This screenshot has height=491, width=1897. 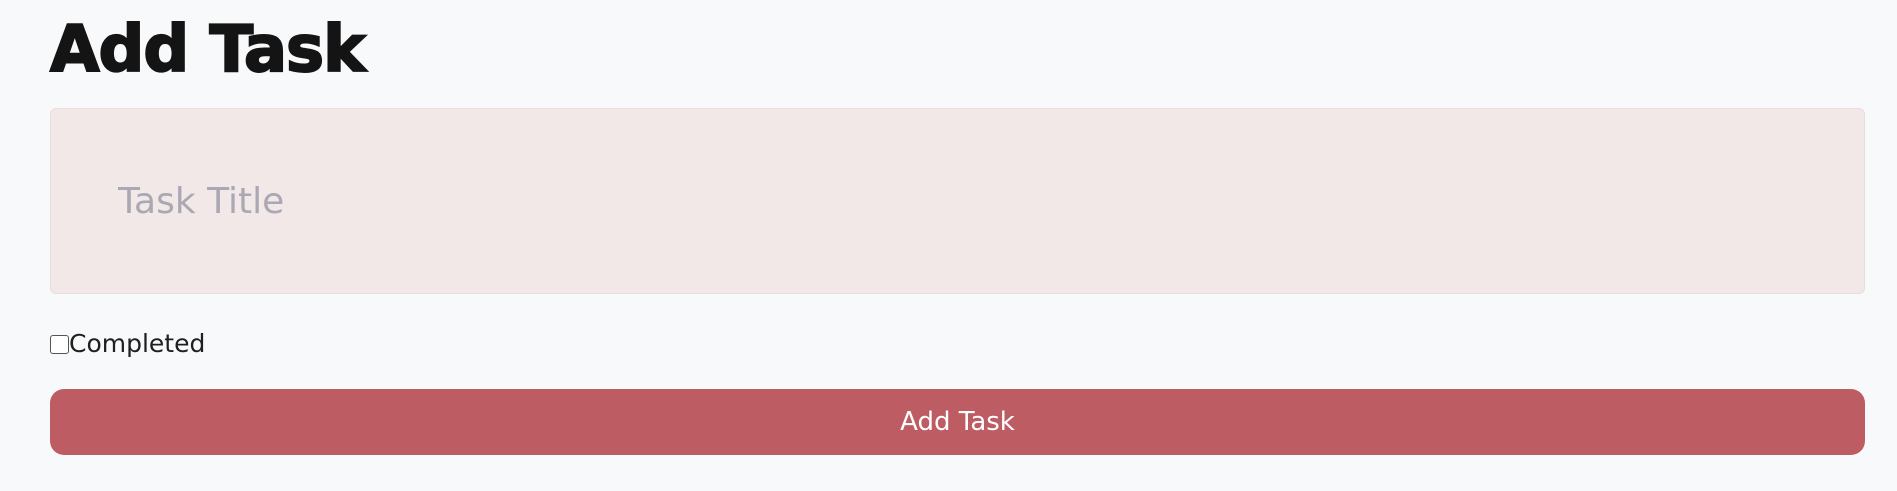 I want to click on add-task-button-label: Add Task, so click(x=957, y=422).